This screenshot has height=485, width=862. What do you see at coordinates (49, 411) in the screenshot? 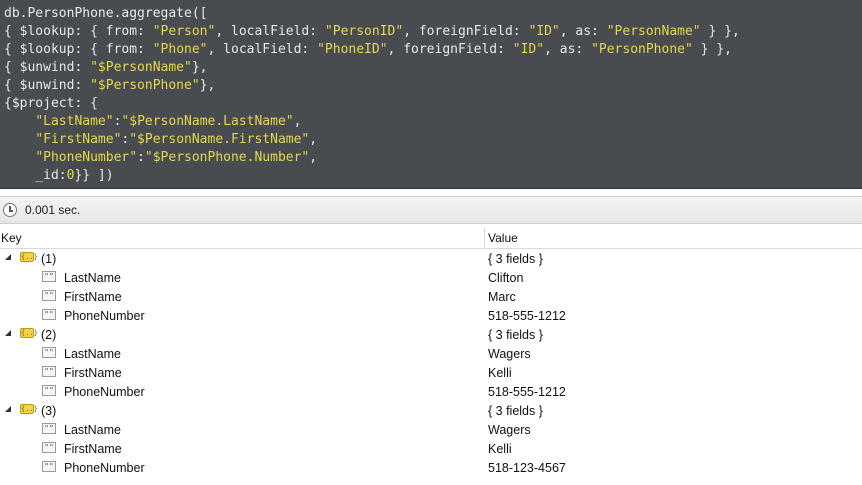
I see `document-label: (3)` at bounding box center [49, 411].